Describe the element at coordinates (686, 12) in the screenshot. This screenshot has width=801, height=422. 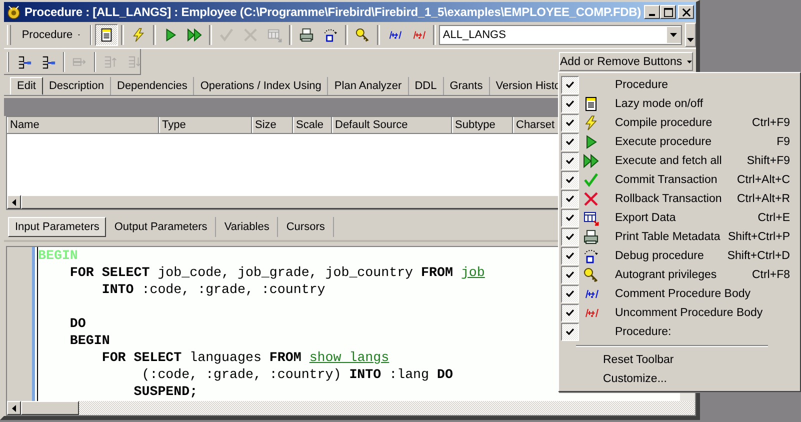
I see `close-button` at that location.